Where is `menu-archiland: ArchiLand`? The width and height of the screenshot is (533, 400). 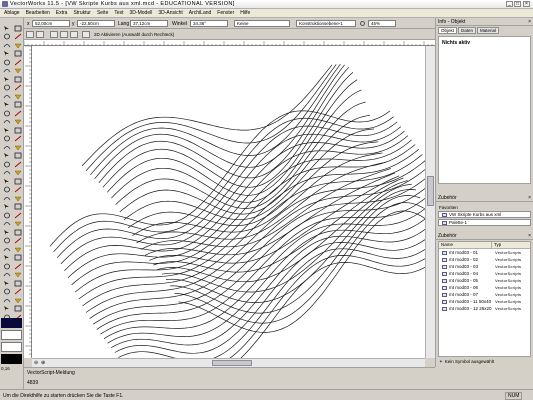 menu-archiland: ArchiLand is located at coordinates (200, 13).